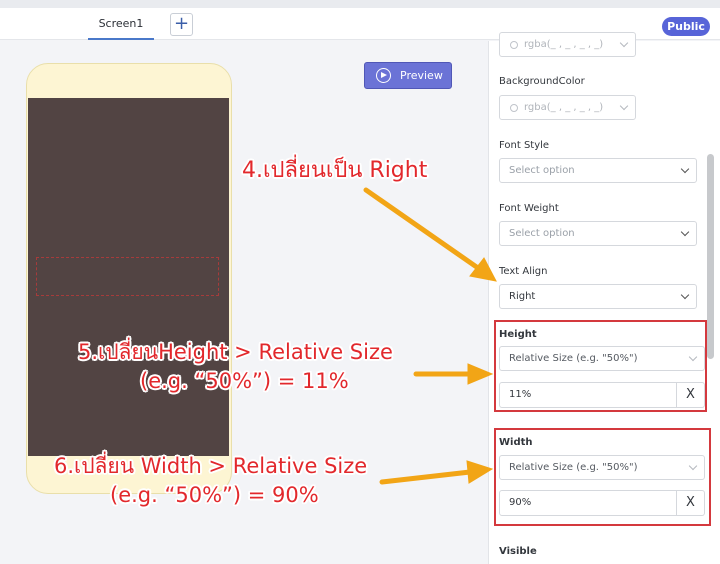  Describe the element at coordinates (211, 466) in the screenshot. I see `annotation-step6-line1: 6.เปลี่ยน Width > Relative Size` at that location.